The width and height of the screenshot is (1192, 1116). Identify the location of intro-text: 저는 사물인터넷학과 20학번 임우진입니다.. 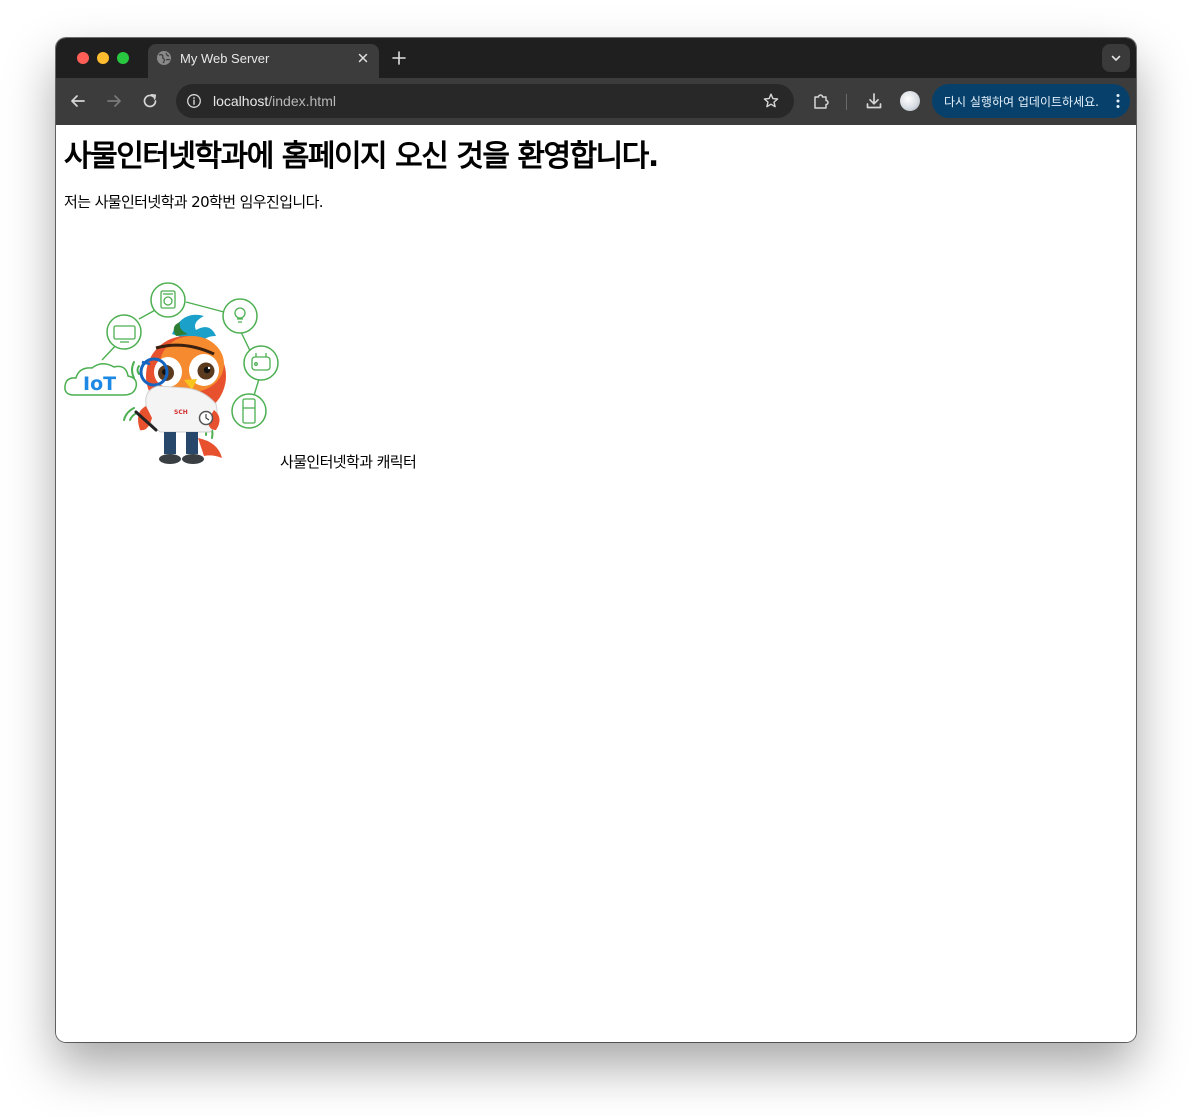
(194, 202).